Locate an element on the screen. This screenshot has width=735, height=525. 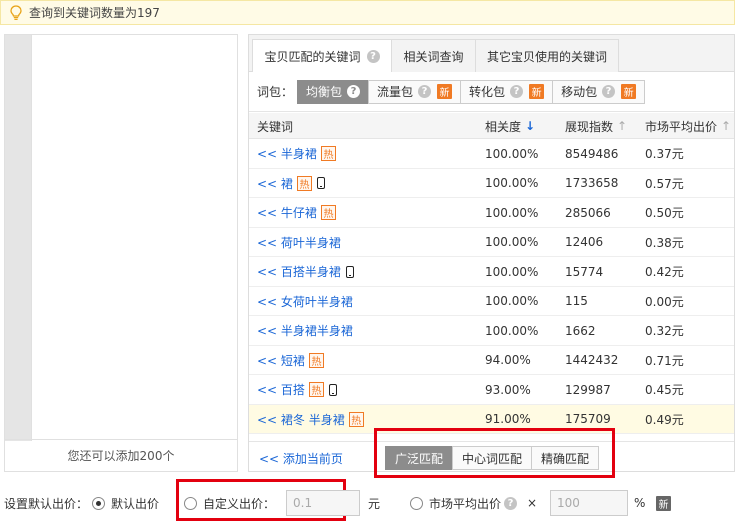
percent-input: 100 is located at coordinates (589, 503).